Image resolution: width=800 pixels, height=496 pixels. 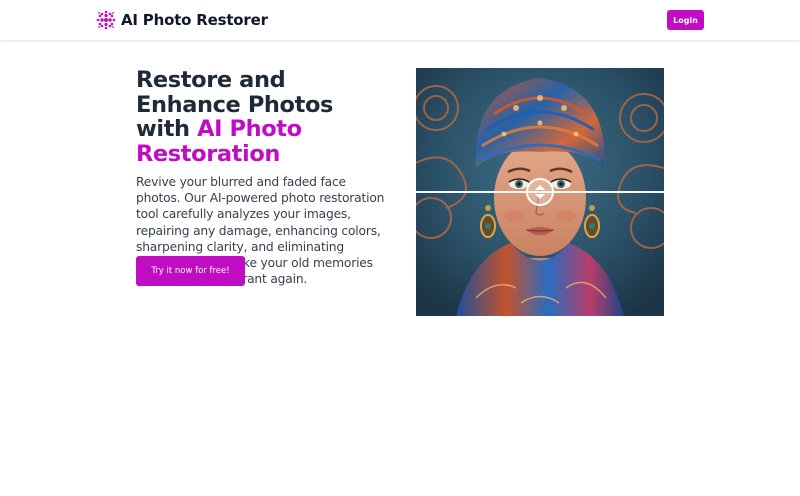 I want to click on up-down-arrows-icon, so click(x=540, y=192).